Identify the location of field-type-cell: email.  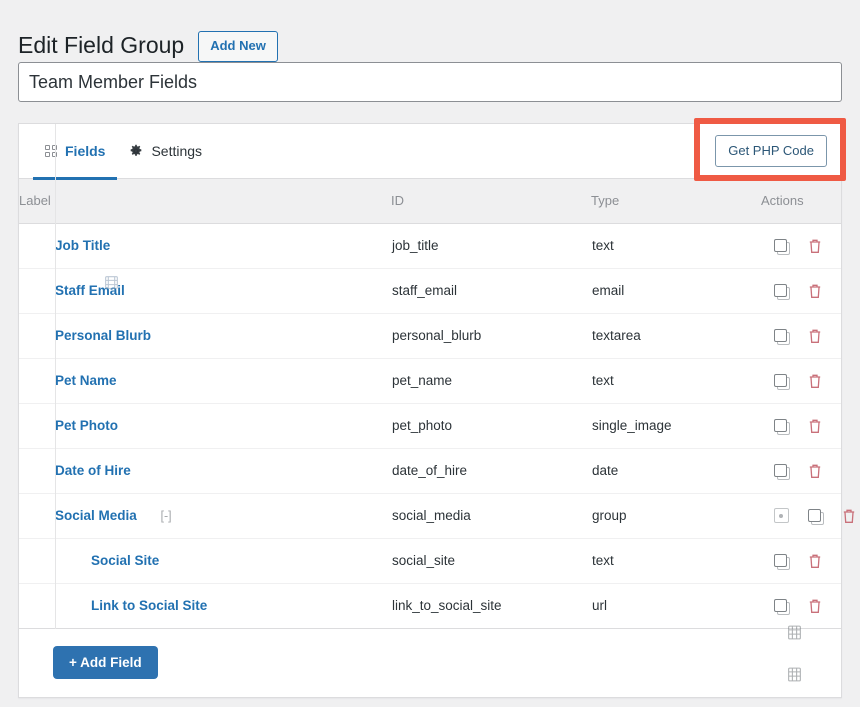
(676, 291).